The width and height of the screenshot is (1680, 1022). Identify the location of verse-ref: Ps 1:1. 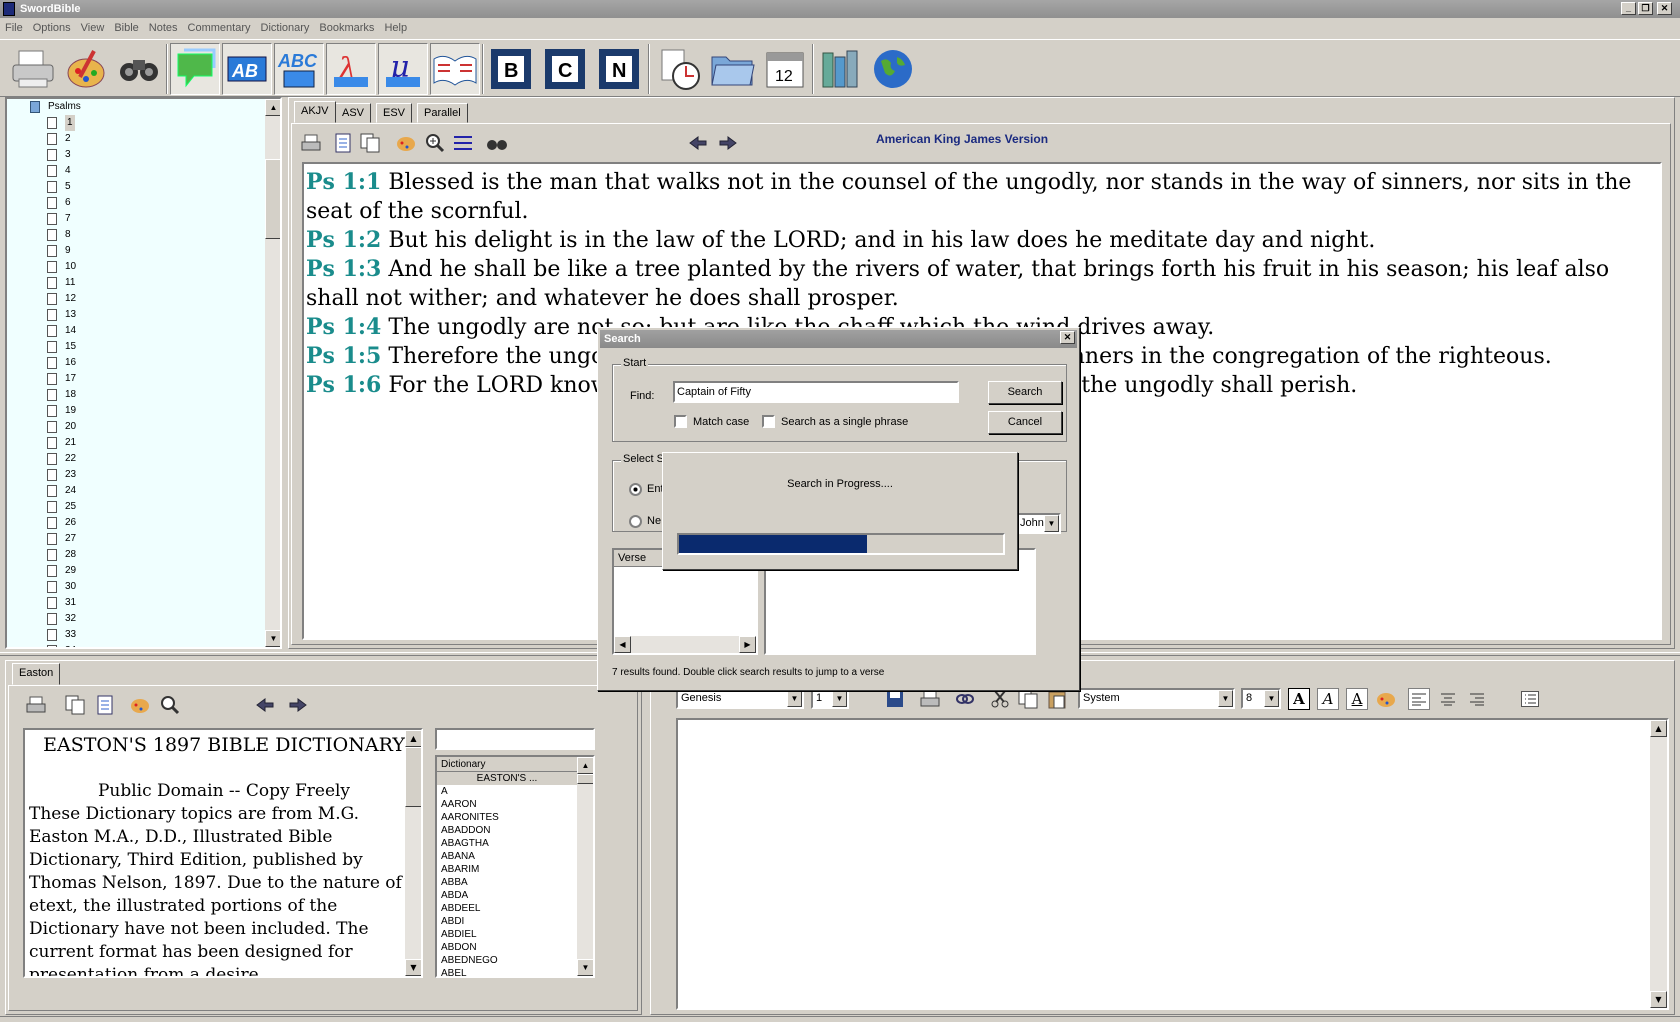
(343, 182).